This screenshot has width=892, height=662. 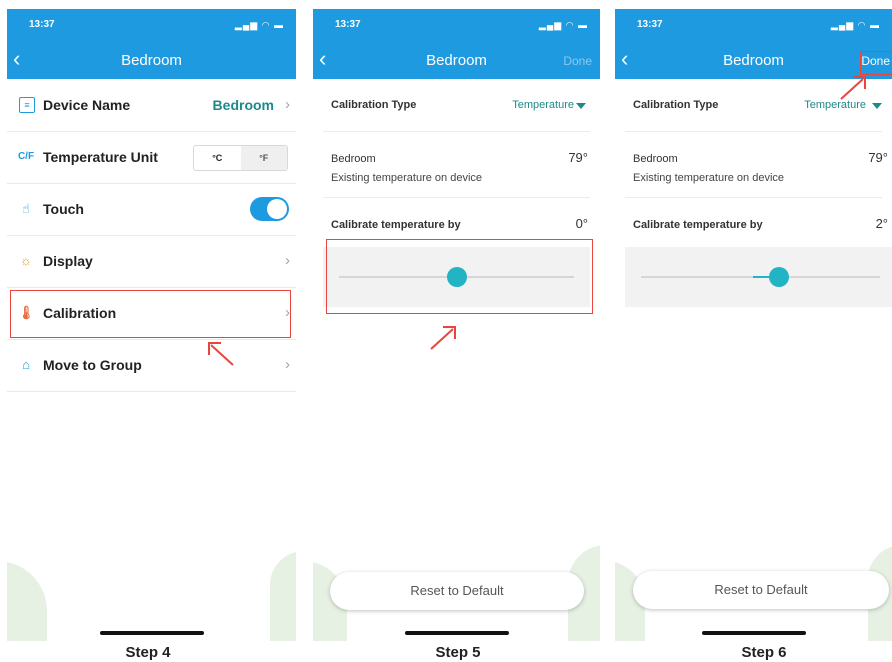 I want to click on display-icon: ☼, so click(x=26, y=260).